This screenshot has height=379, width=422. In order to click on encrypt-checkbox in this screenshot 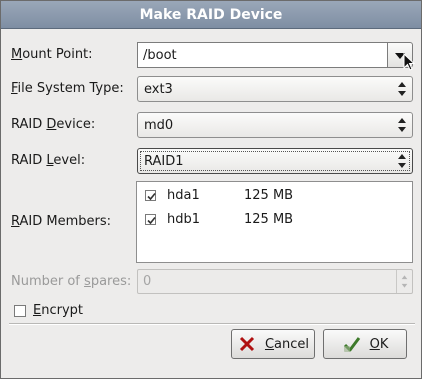, I will do `click(20, 311)`.